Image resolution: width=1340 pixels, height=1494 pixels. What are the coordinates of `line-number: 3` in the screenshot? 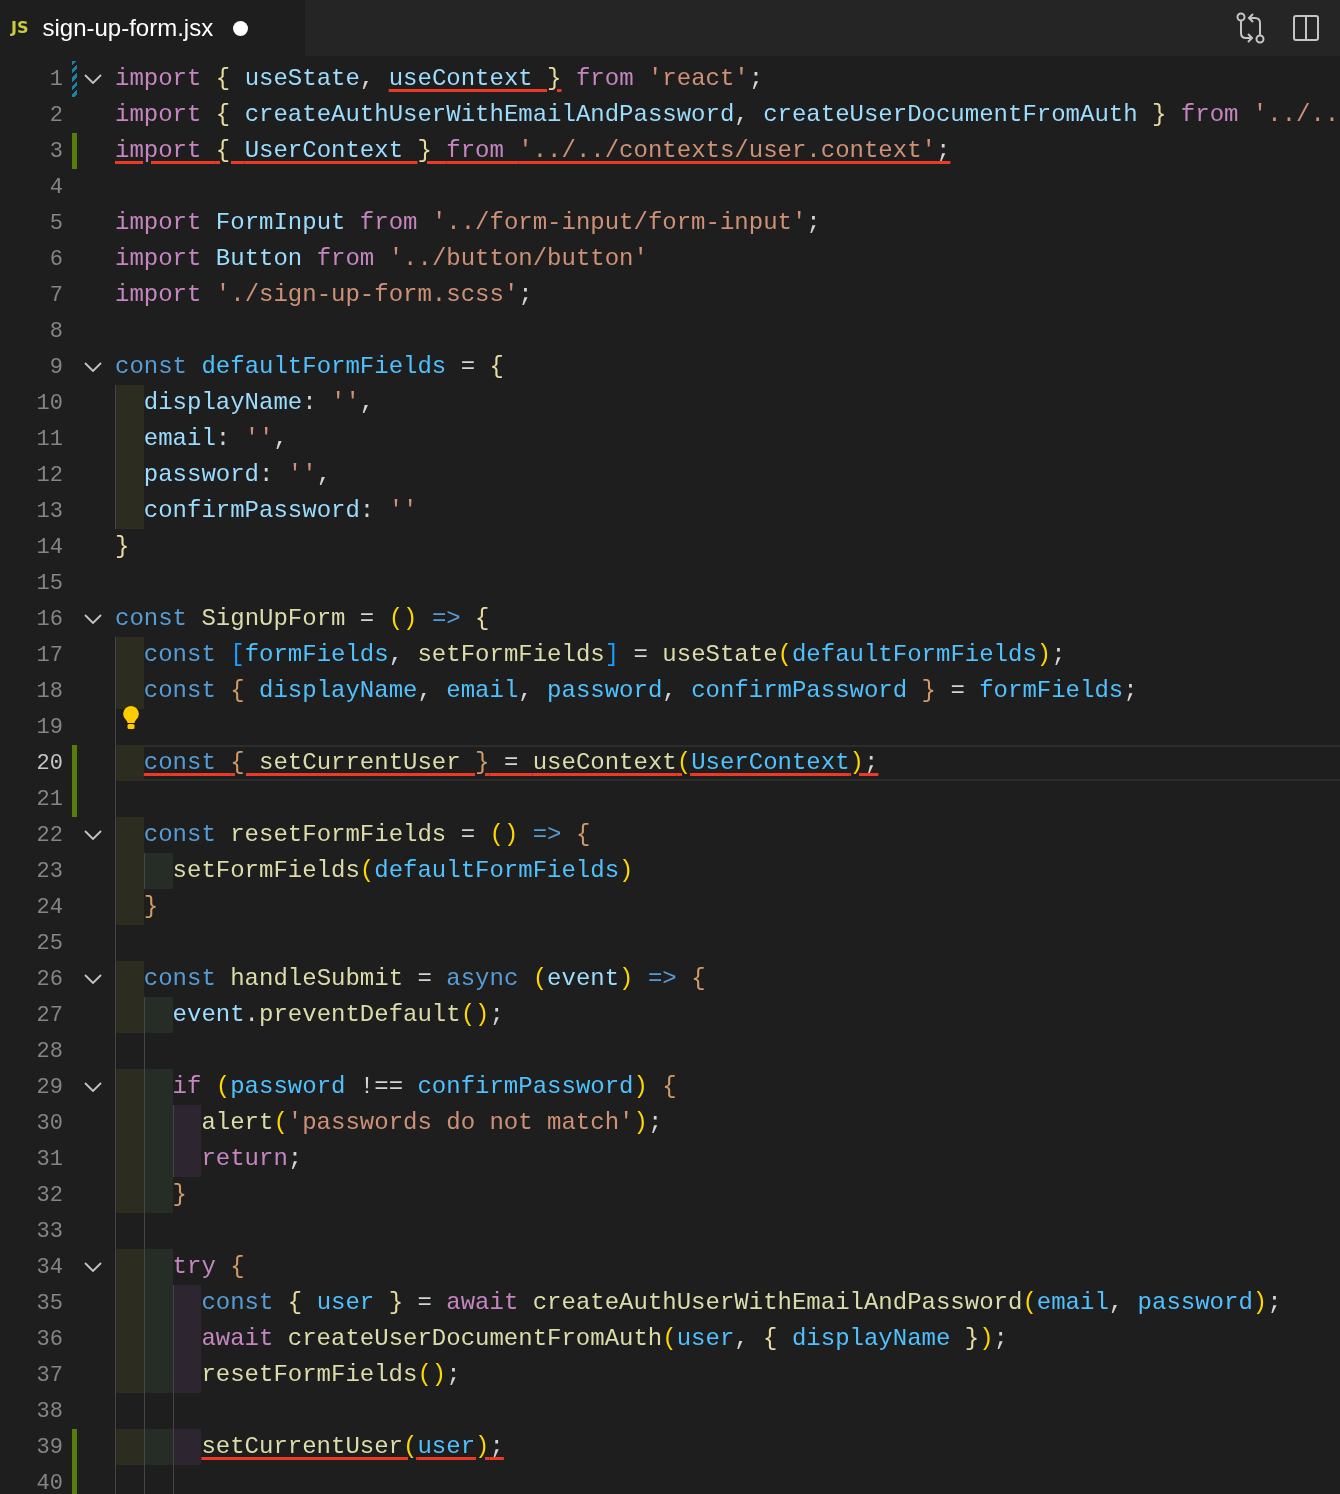 It's located at (55, 151).